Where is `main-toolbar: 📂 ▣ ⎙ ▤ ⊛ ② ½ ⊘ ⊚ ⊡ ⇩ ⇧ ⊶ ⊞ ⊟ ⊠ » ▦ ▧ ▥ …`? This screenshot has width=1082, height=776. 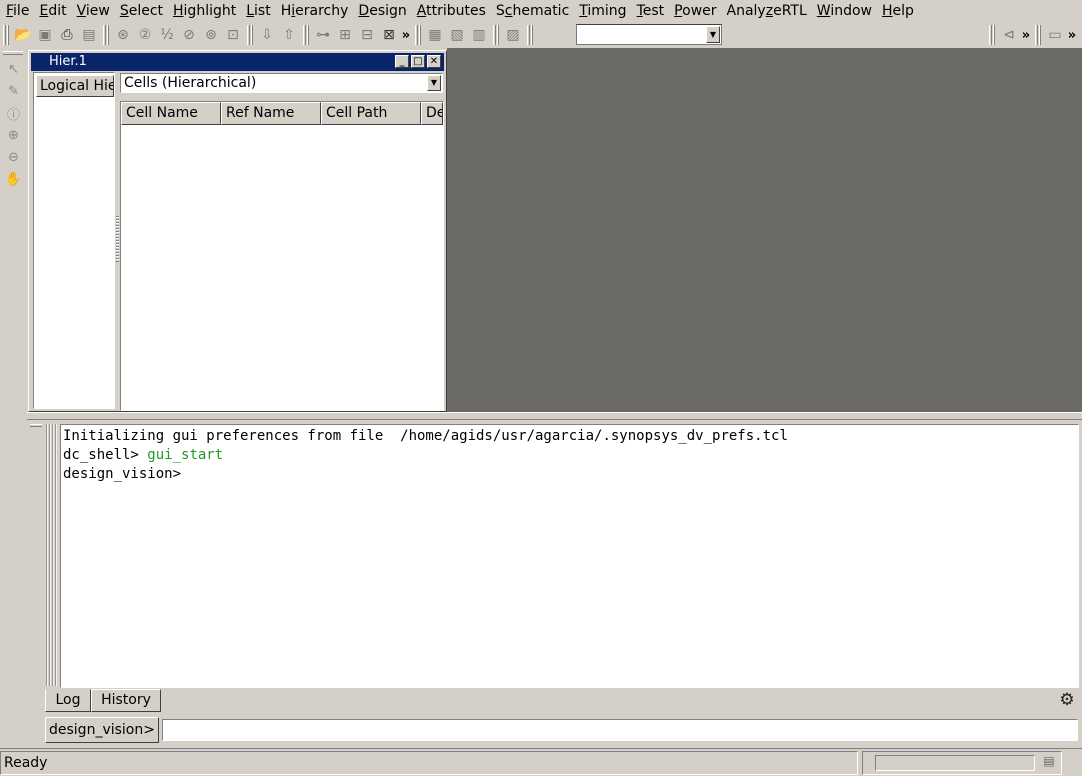
main-toolbar: 📂 ▣ ⎙ ▤ ⊛ ② ½ ⊘ ⊚ ⊡ ⇩ ⇧ ⊶ ⊞ ⊟ ⊠ » ▦ ▧ ▥ … is located at coordinates (541, 35).